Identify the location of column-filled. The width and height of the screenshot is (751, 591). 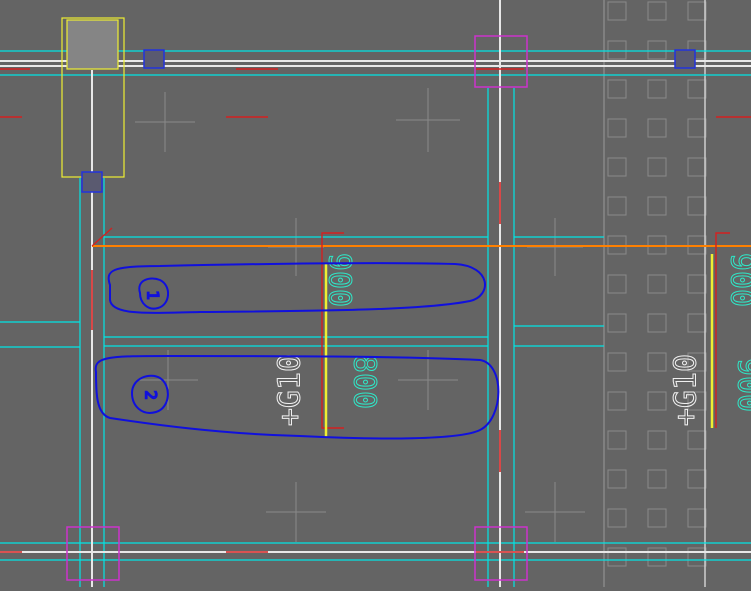
(92, 44).